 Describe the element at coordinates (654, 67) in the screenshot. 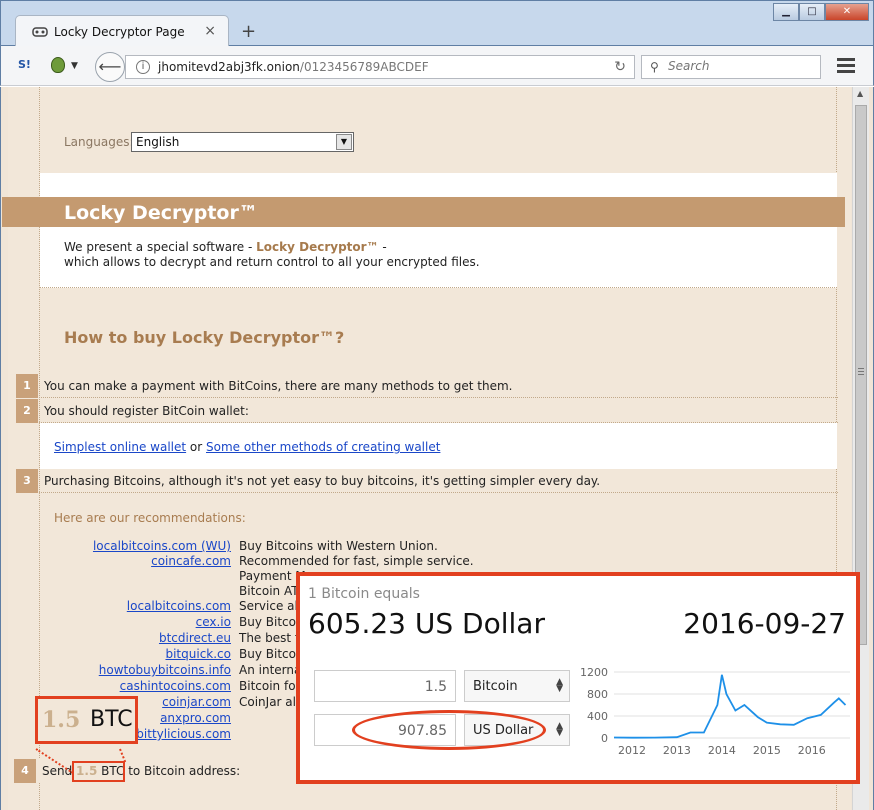

I see `search-icon: ⚲` at that location.